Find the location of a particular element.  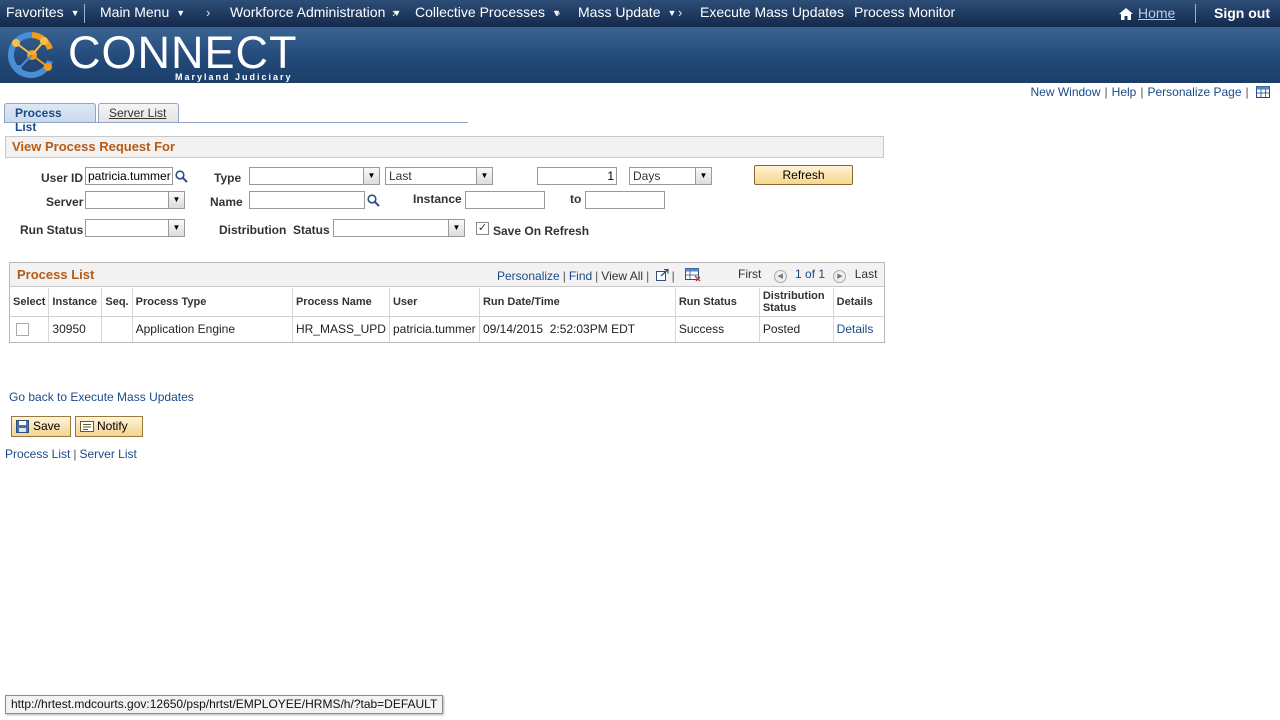

home-label: Home is located at coordinates (1157, 13).